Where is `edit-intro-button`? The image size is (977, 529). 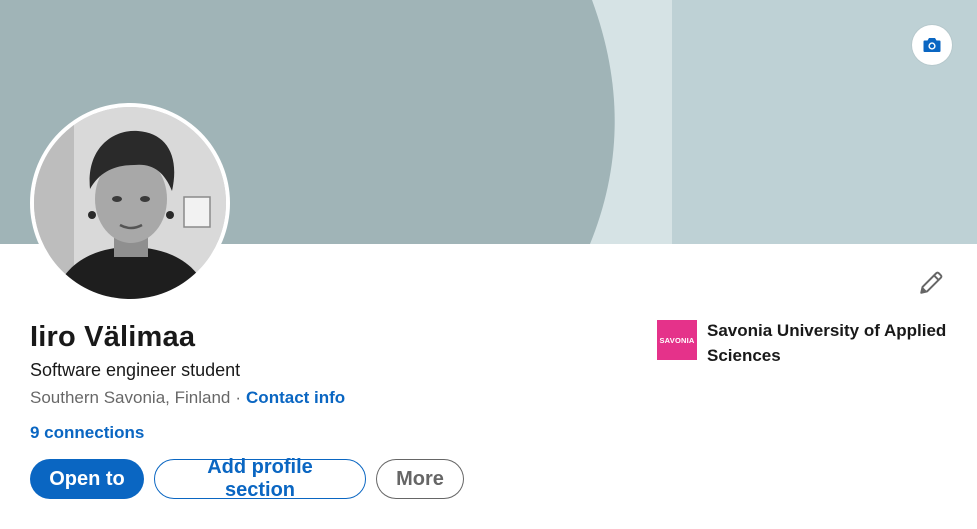 edit-intro-button is located at coordinates (931, 285).